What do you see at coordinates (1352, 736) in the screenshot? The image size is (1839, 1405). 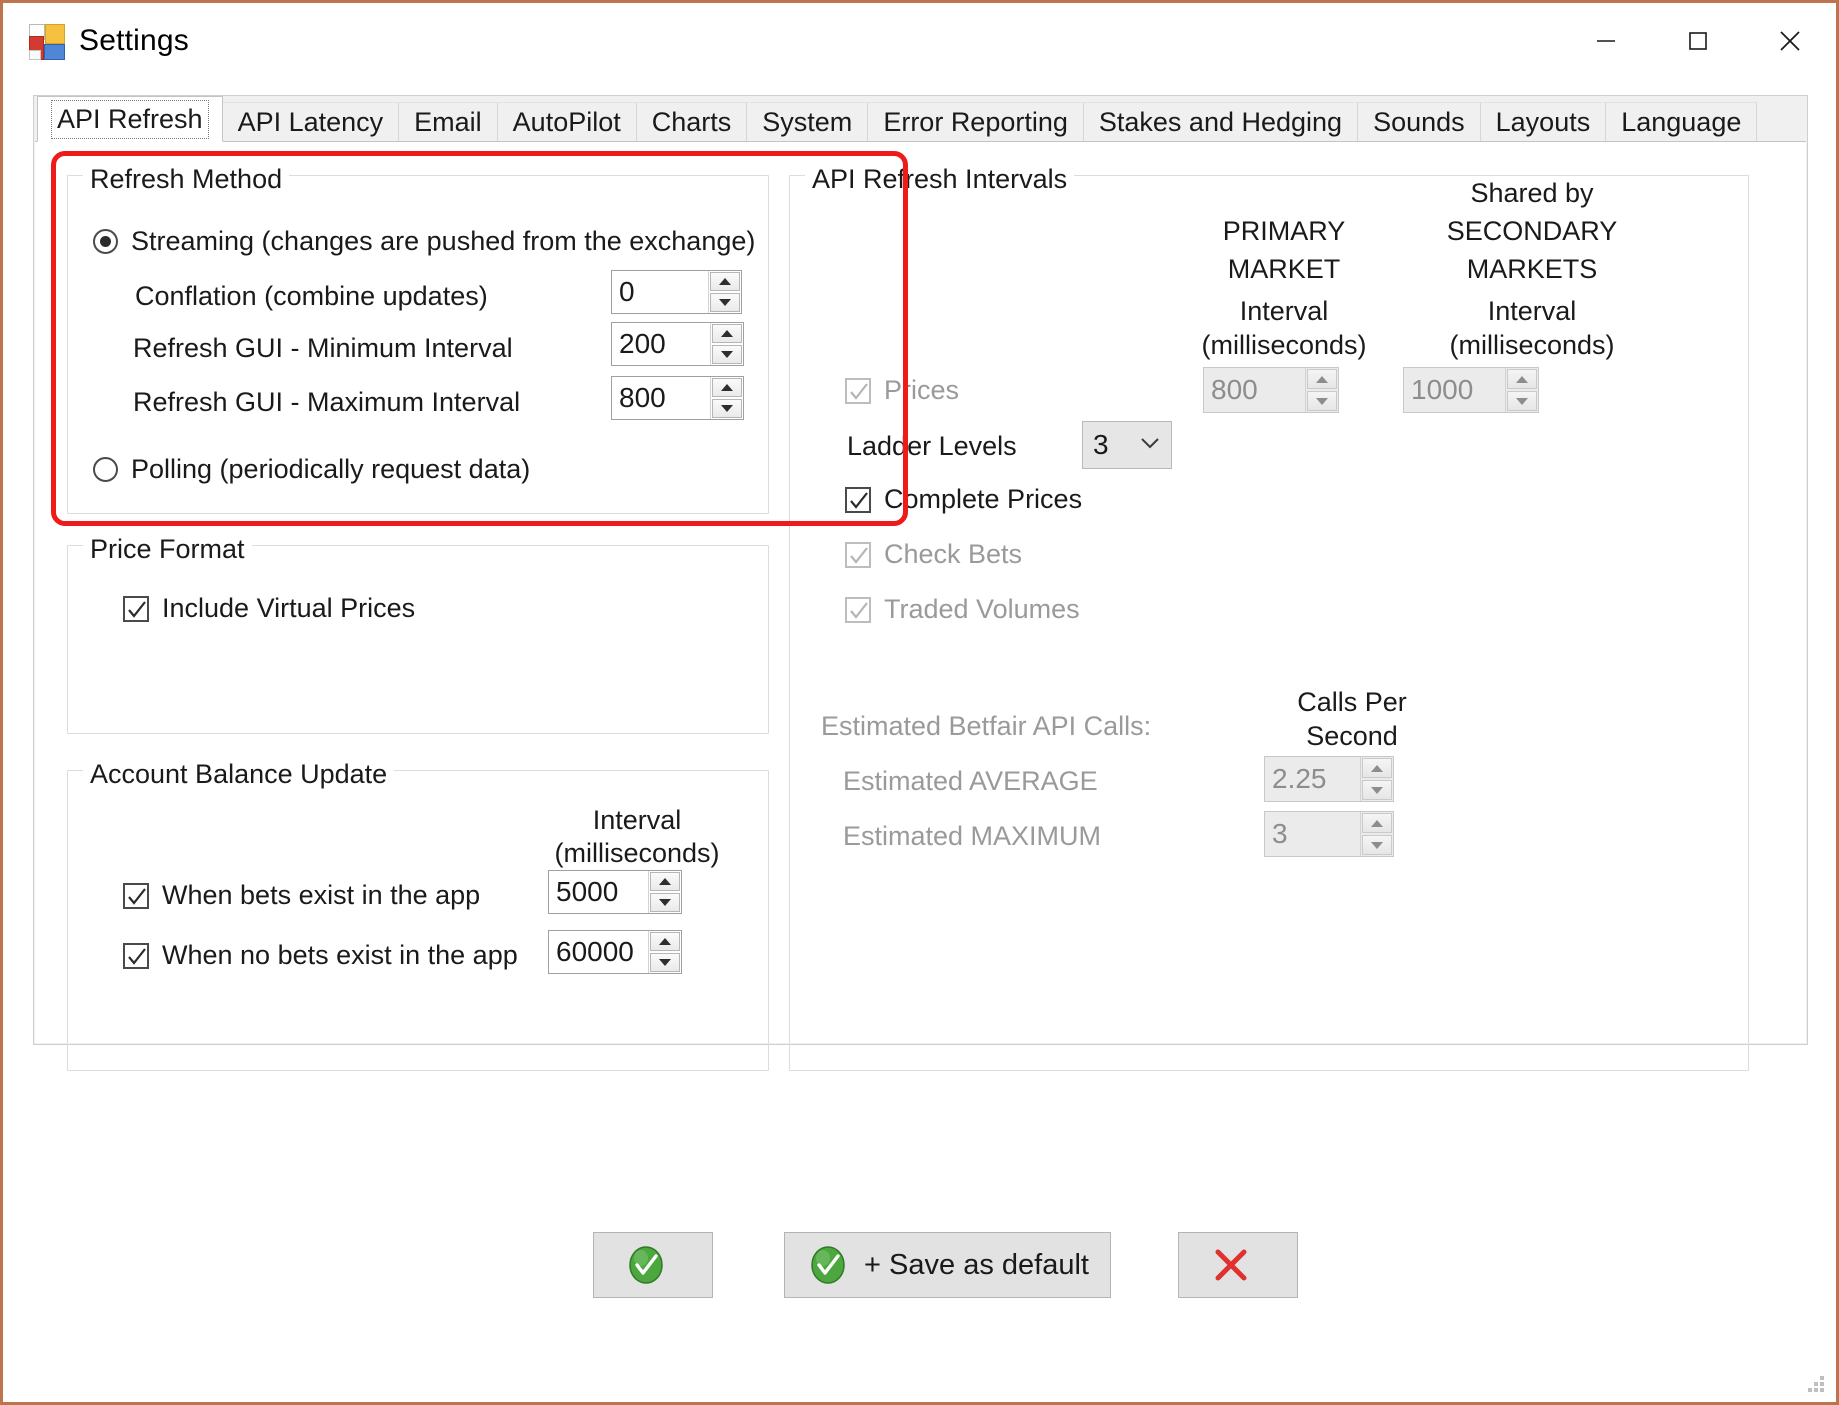 I see `calls-per-second-header-line2: Second` at bounding box center [1352, 736].